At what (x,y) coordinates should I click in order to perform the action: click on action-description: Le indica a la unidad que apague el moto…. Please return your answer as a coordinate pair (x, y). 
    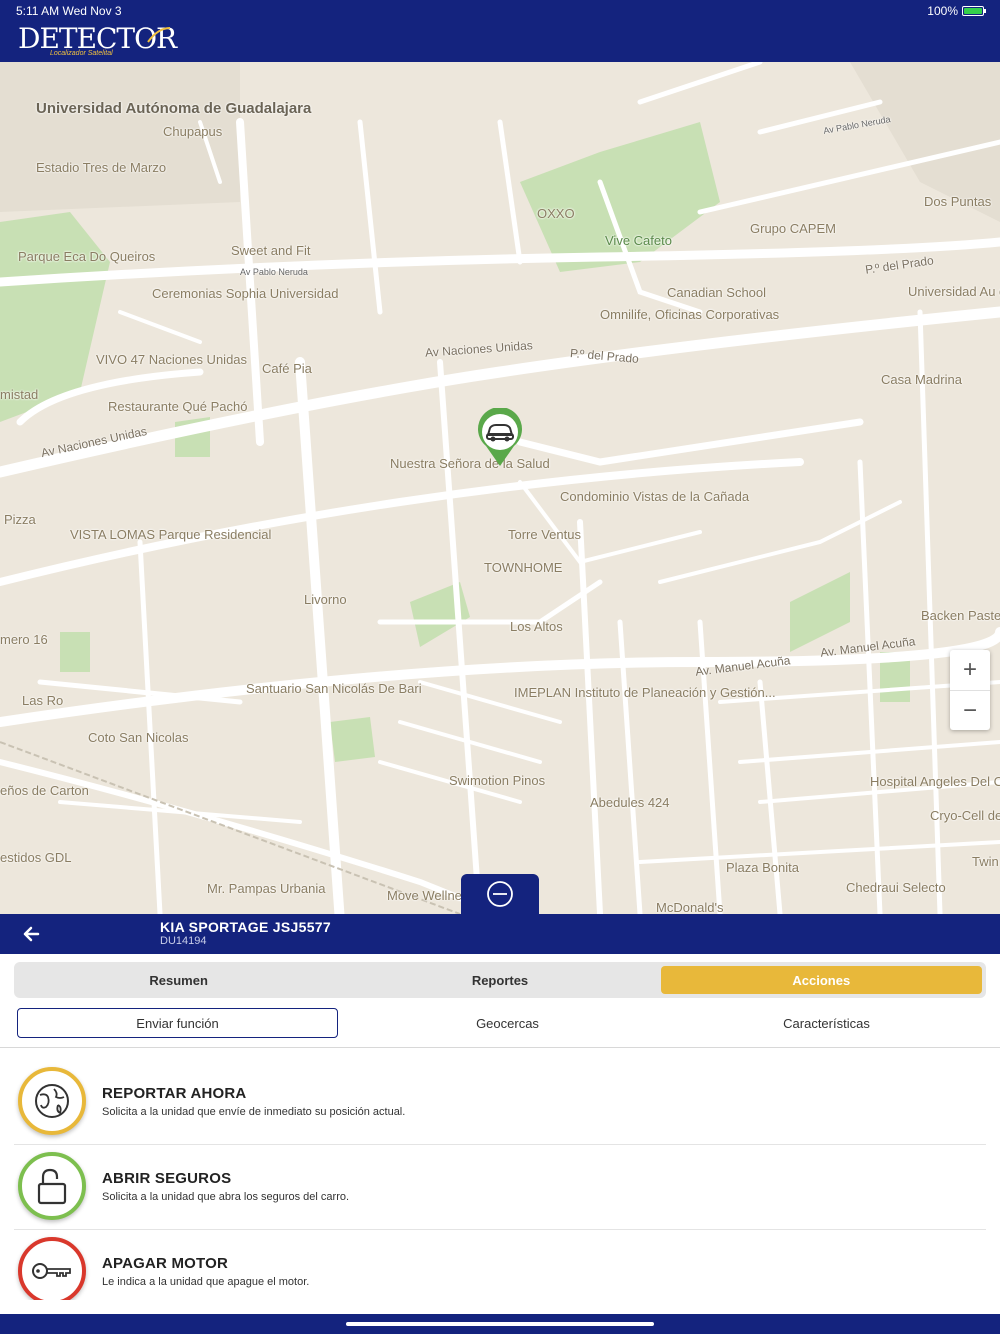
    Looking at the image, I should click on (206, 1282).